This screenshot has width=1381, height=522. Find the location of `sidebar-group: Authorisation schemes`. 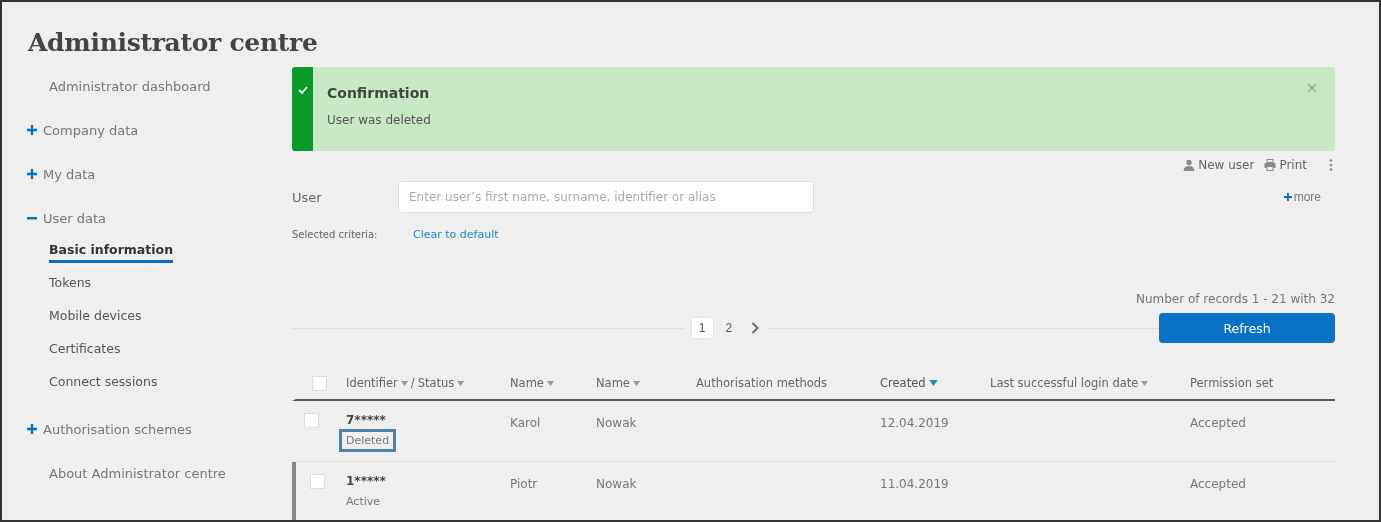

sidebar-group: Authorisation schemes is located at coordinates (117, 429).